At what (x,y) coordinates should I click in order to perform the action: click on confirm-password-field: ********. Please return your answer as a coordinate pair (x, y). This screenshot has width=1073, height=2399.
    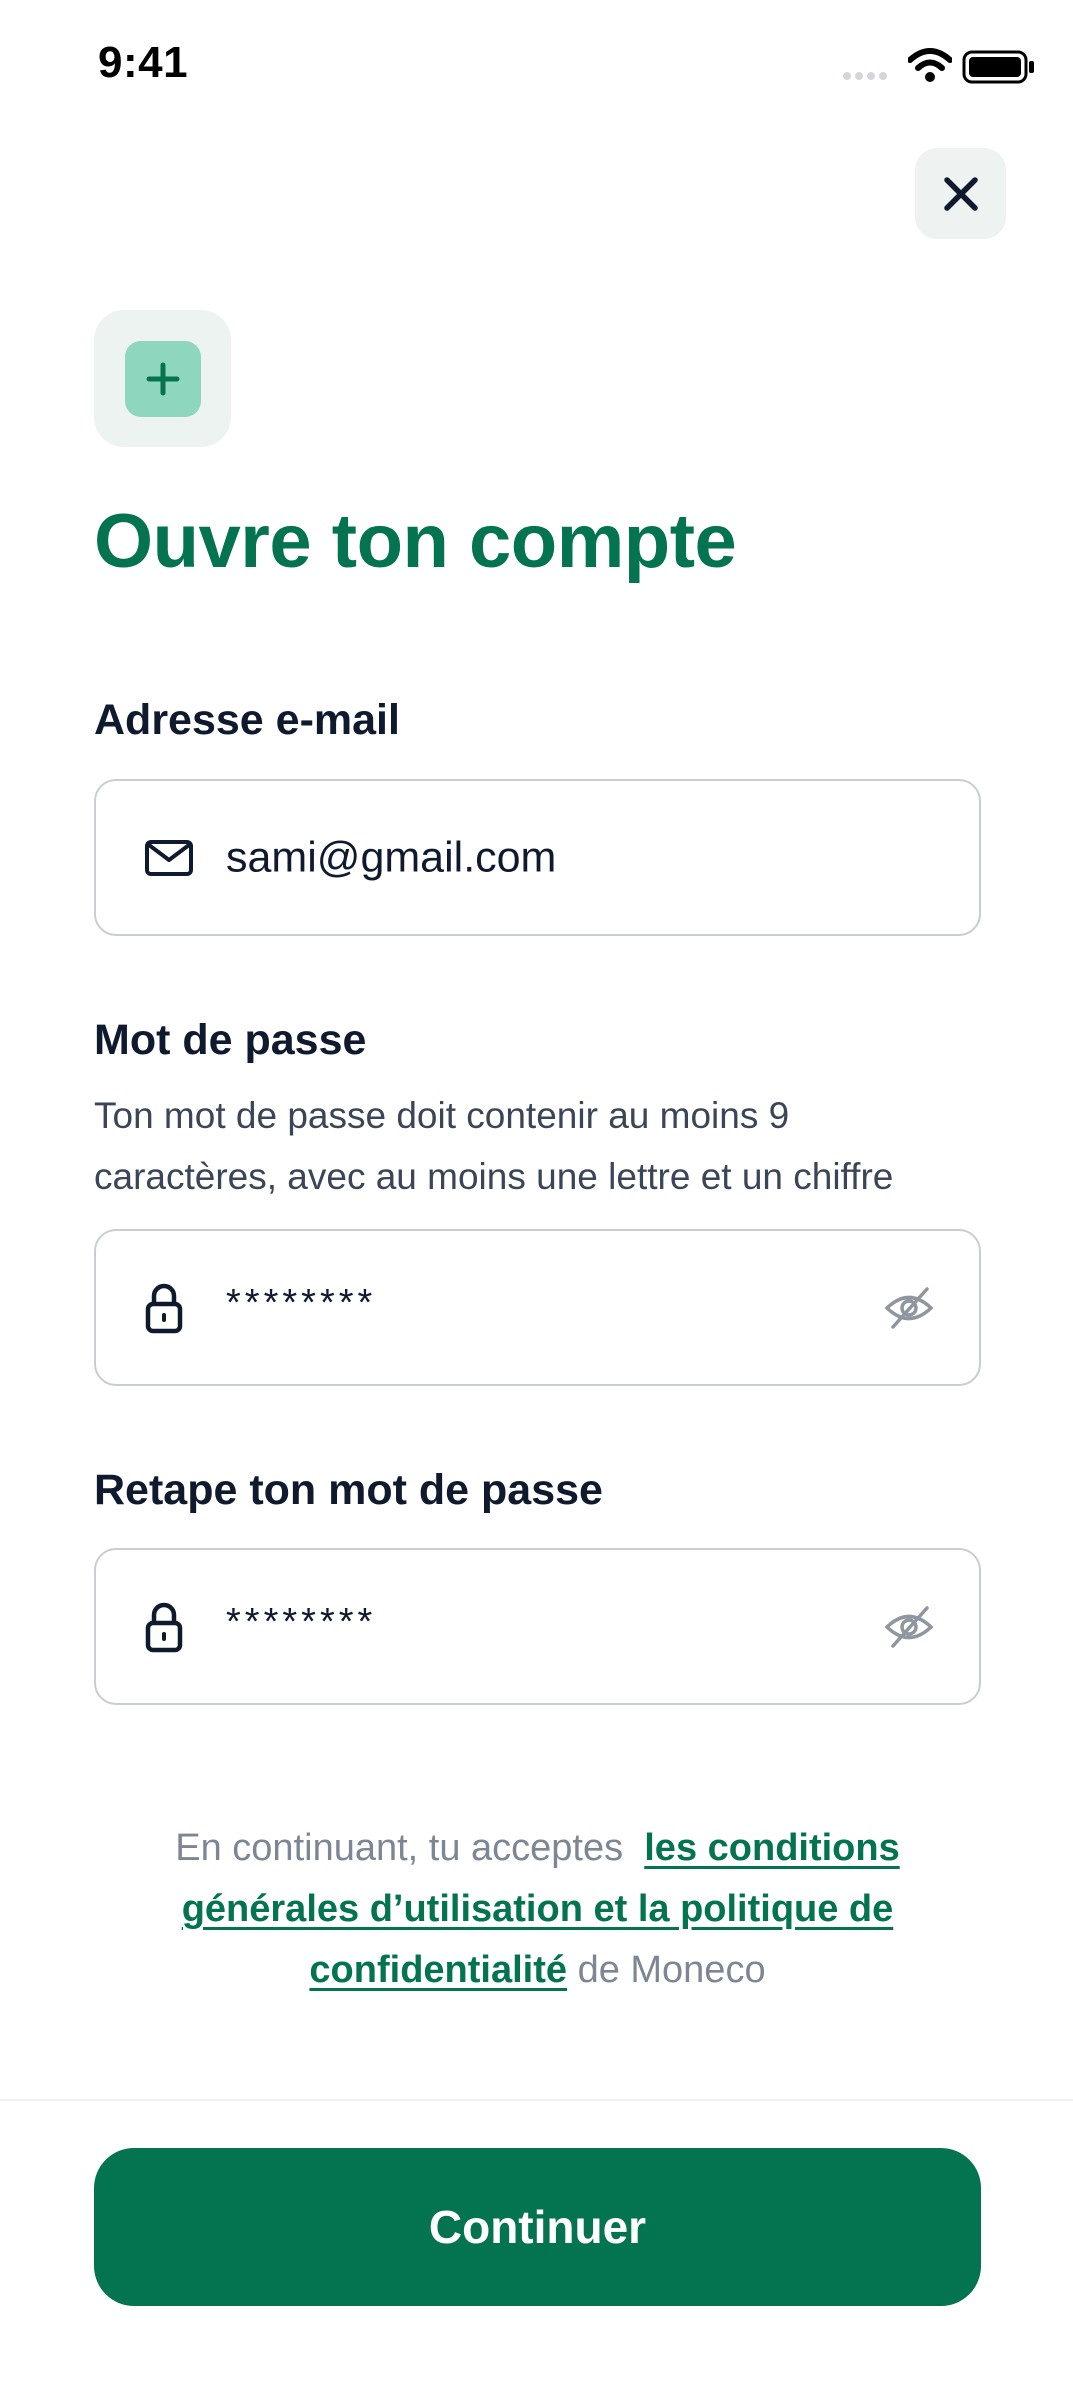
    Looking at the image, I should click on (537, 1626).